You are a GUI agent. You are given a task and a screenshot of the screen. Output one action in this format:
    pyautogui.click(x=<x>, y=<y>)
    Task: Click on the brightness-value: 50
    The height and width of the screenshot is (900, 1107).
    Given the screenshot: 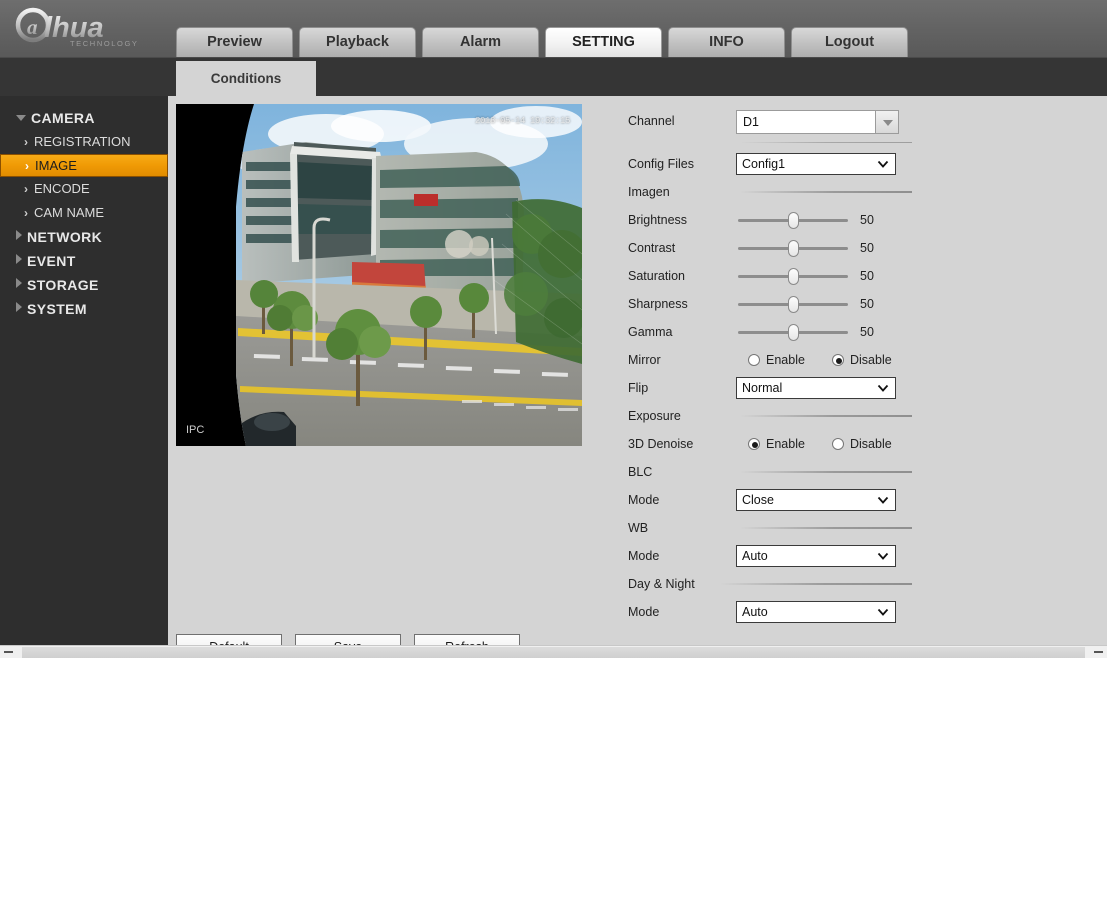 What is the action you would take?
    pyautogui.click(x=867, y=220)
    